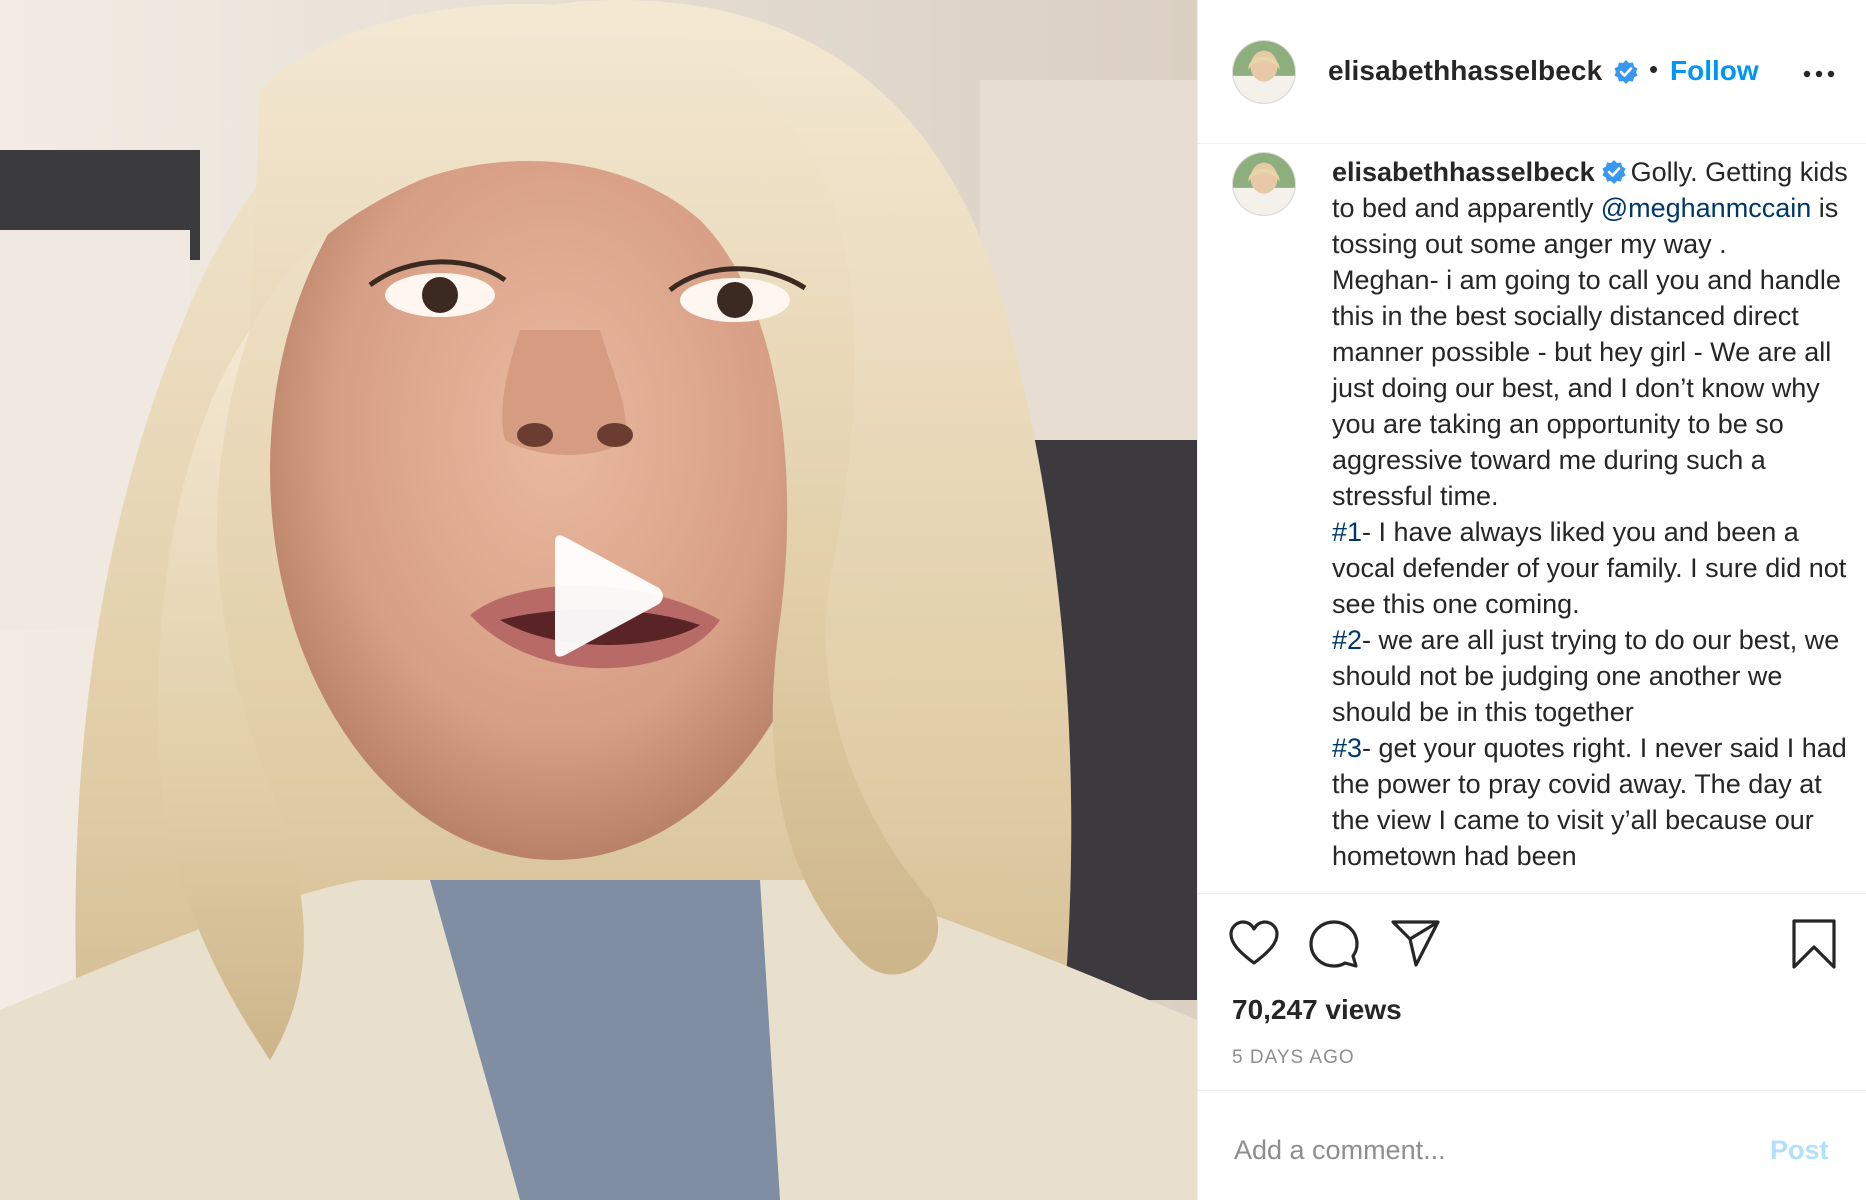 The image size is (1866, 1200). I want to click on hashtag-link: #2, so click(1347, 640).